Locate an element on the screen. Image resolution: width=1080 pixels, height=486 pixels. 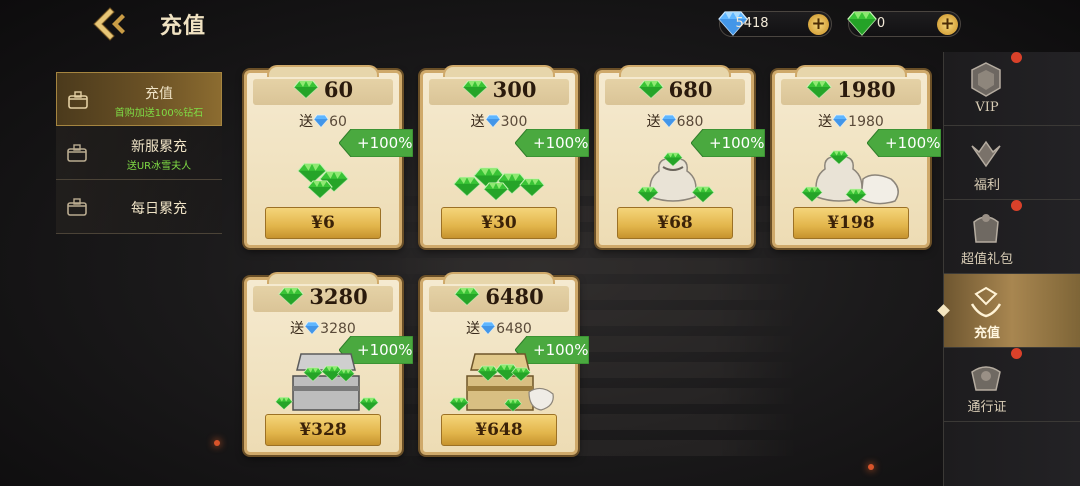
pack-card-1980: 1980 送 1980 +100% ¥198 is located at coordinates (851, 156).